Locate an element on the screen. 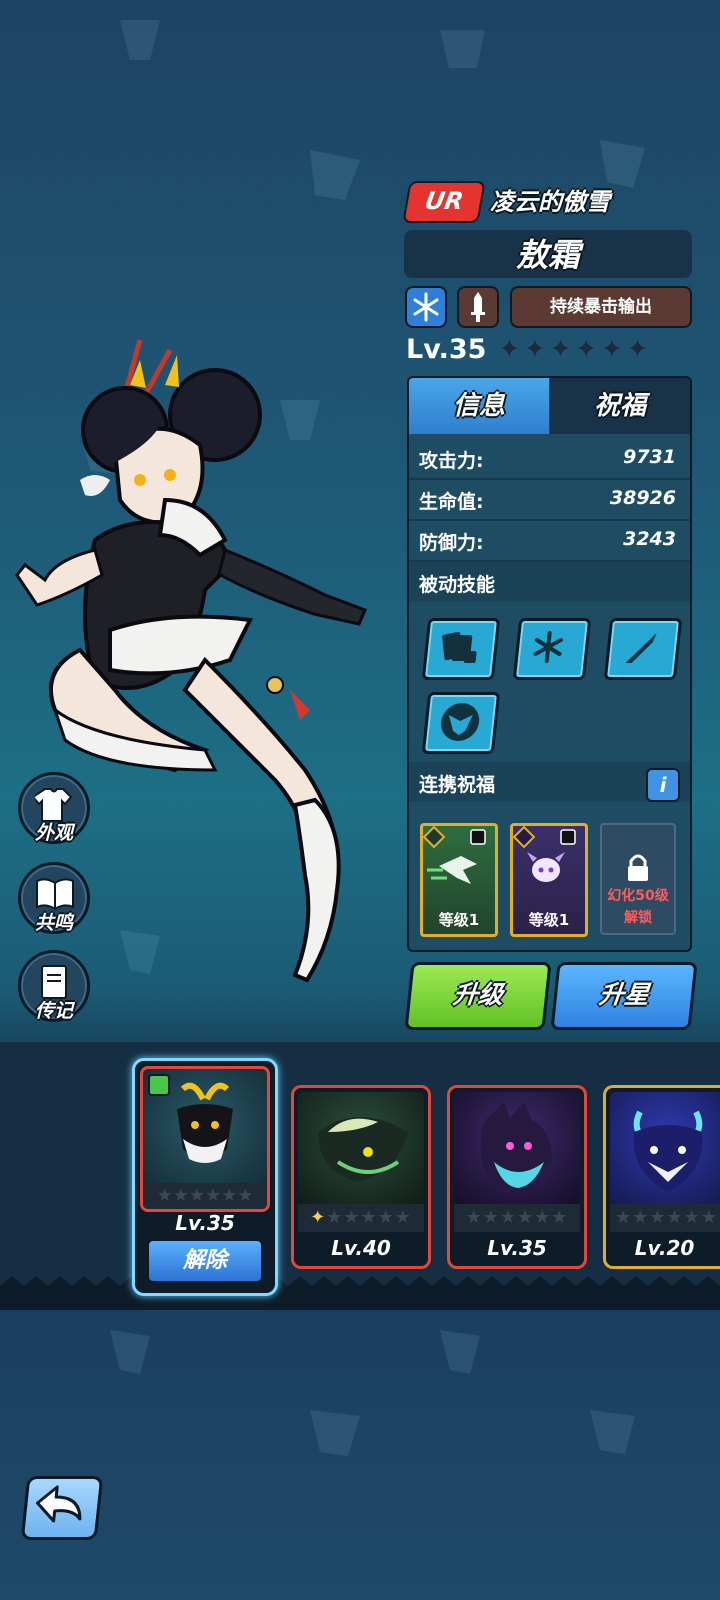 Image resolution: width=720 pixels, height=1600 pixels. biography-label: 传记 is located at coordinates (53, 1011).